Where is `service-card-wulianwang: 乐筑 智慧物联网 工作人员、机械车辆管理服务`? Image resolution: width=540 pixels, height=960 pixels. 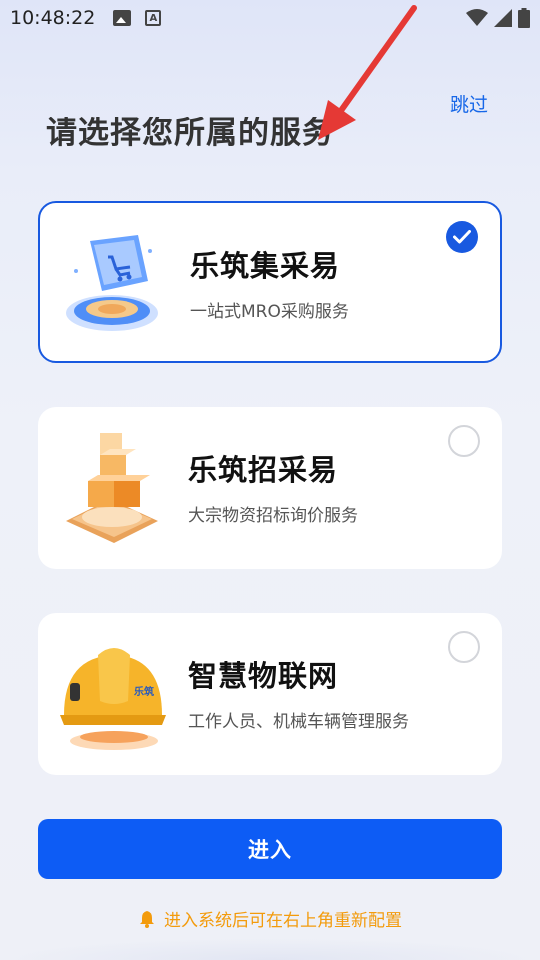 service-card-wulianwang: 乐筑 智慧物联网 工作人员、机械车辆管理服务 is located at coordinates (270, 694).